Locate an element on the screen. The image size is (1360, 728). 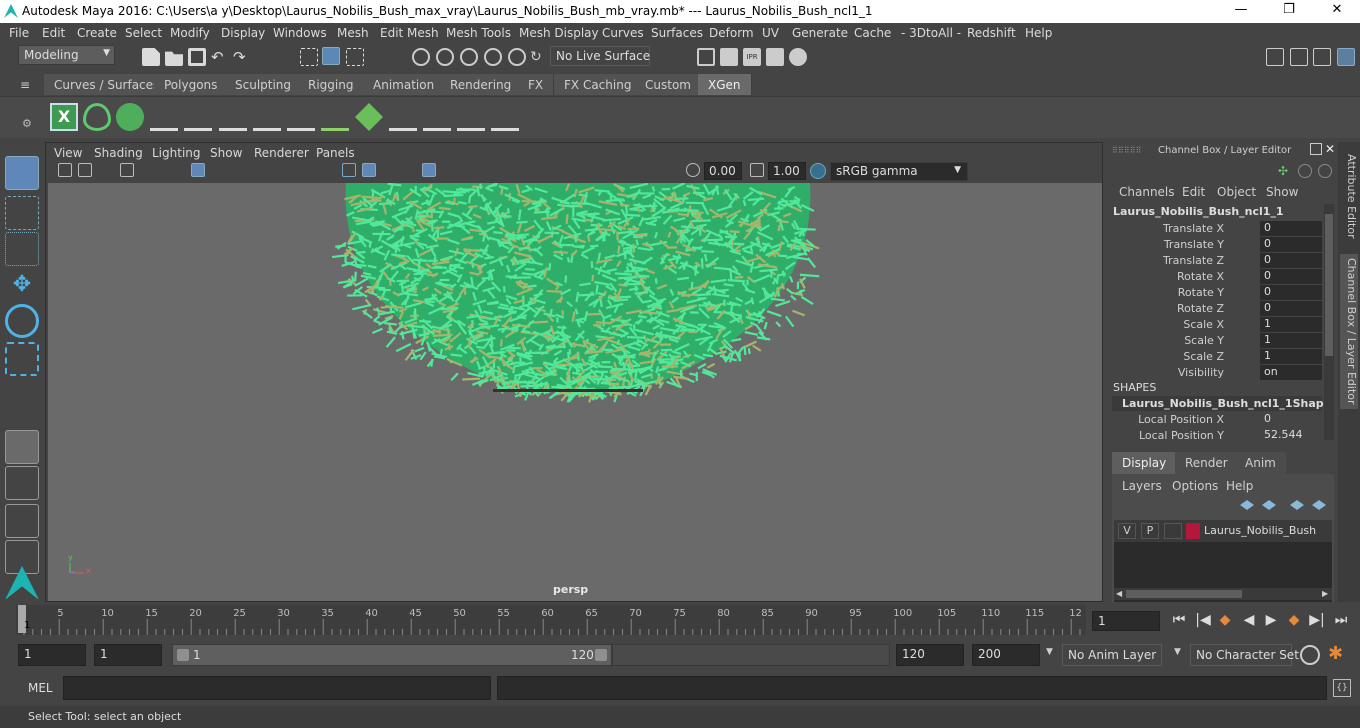
new-layer-icon is located at coordinates (1297, 505).